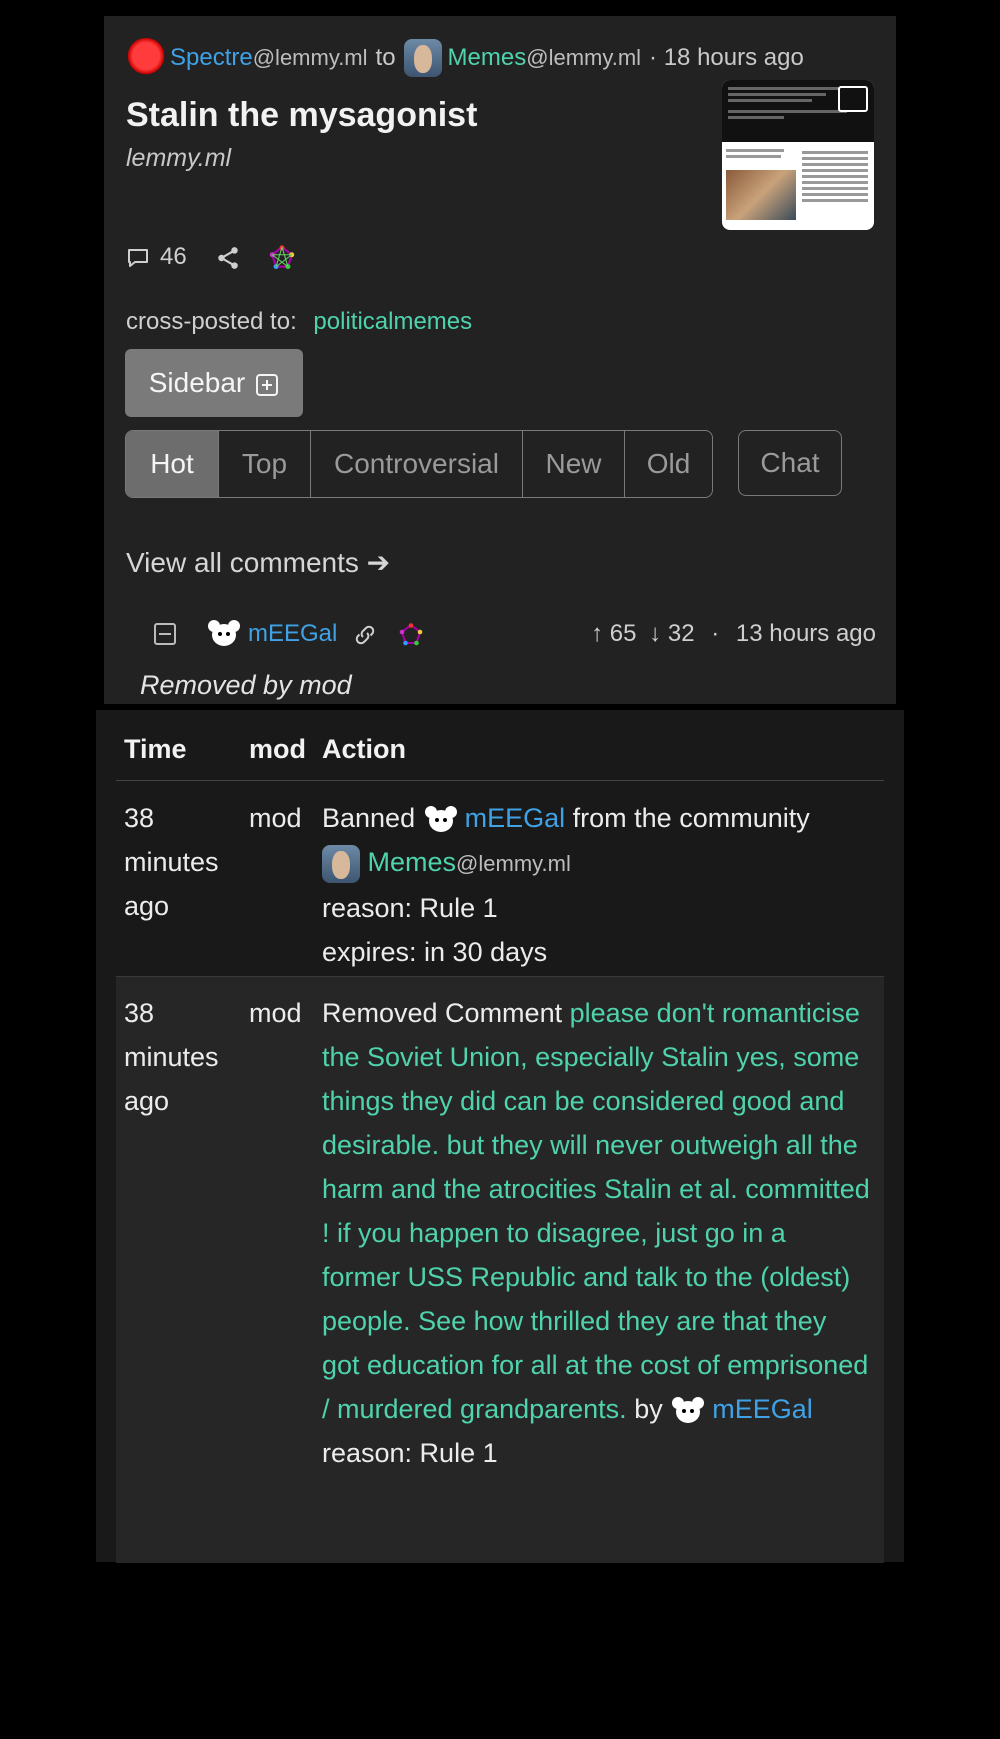 The height and width of the screenshot is (1739, 1000). What do you see at coordinates (301, 115) in the screenshot?
I see `post-title: Stalin the mysagonist` at bounding box center [301, 115].